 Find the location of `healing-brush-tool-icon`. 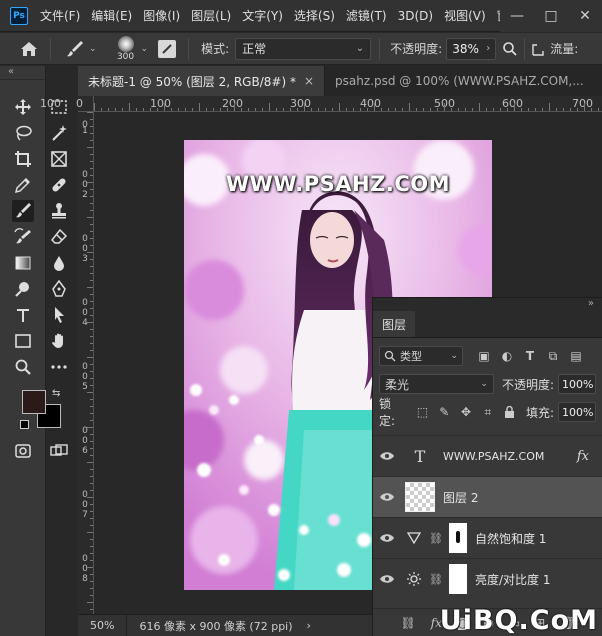

healing-brush-tool-icon is located at coordinates (59, 185).